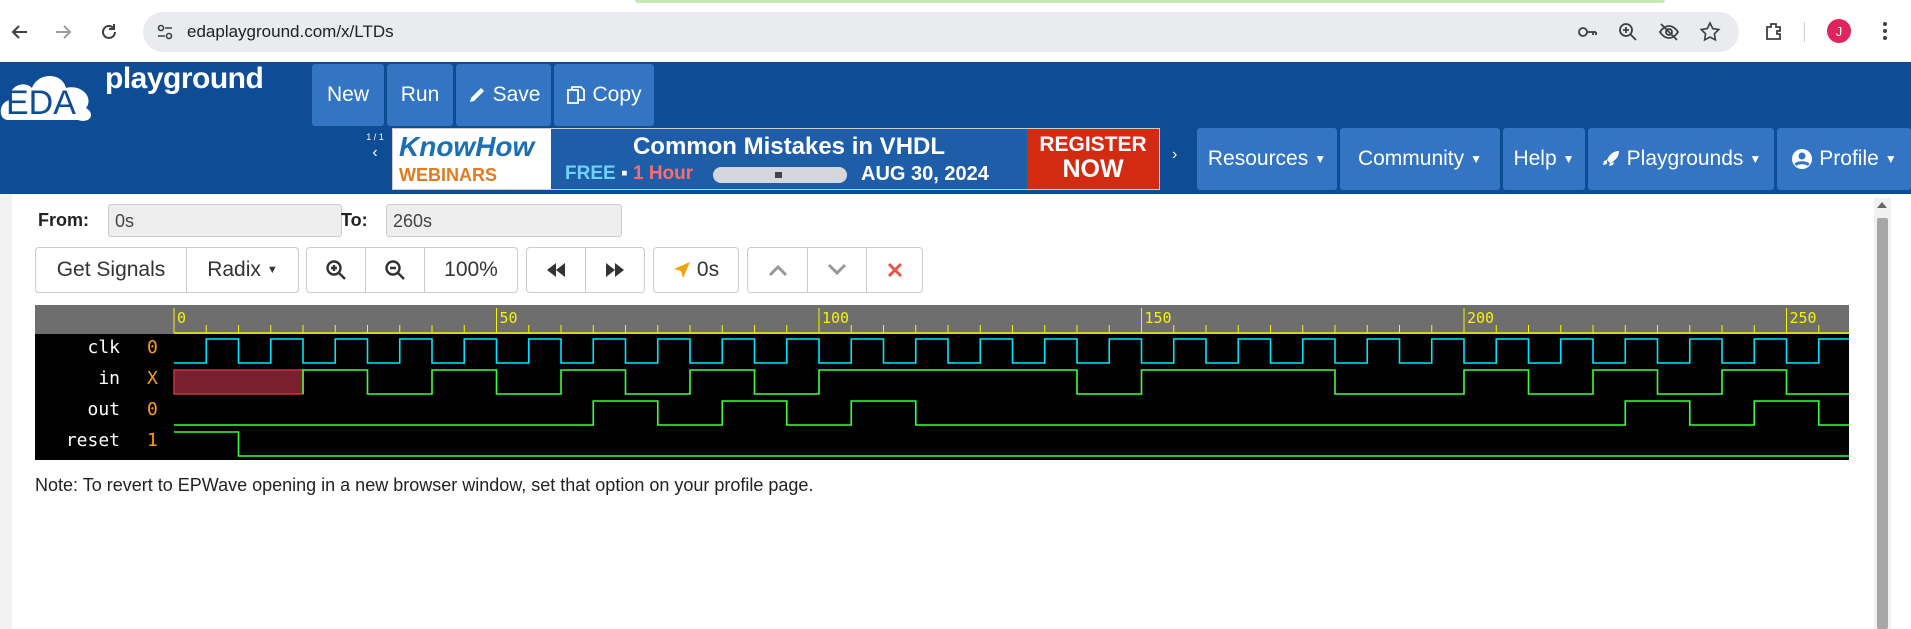 The width and height of the screenshot is (1911, 629). I want to click on ruler-label: 0, so click(181, 318).